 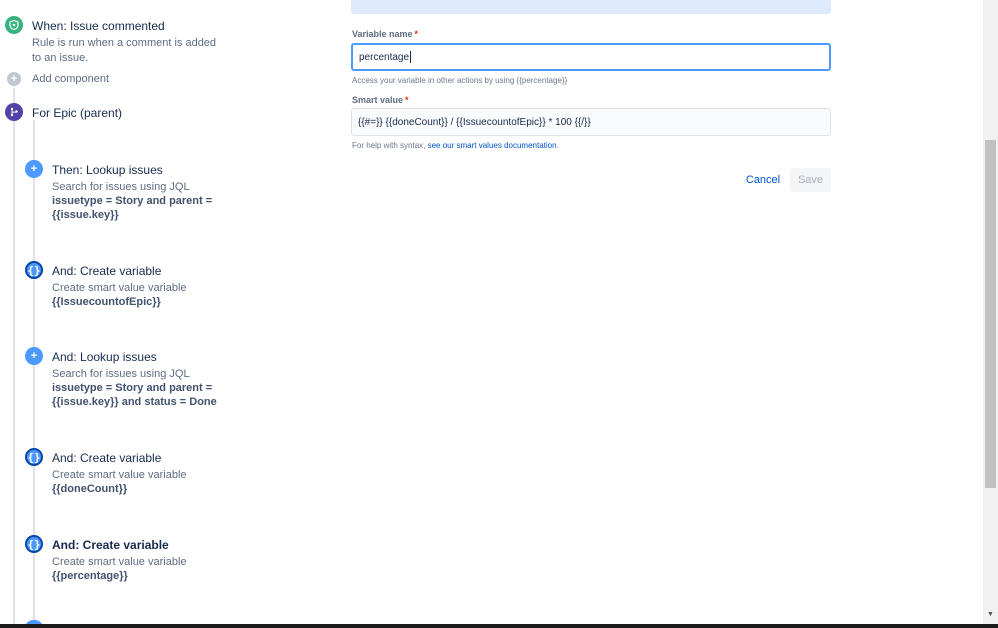 I want to click on trigger-title: When: Issue commented, so click(x=98, y=26).